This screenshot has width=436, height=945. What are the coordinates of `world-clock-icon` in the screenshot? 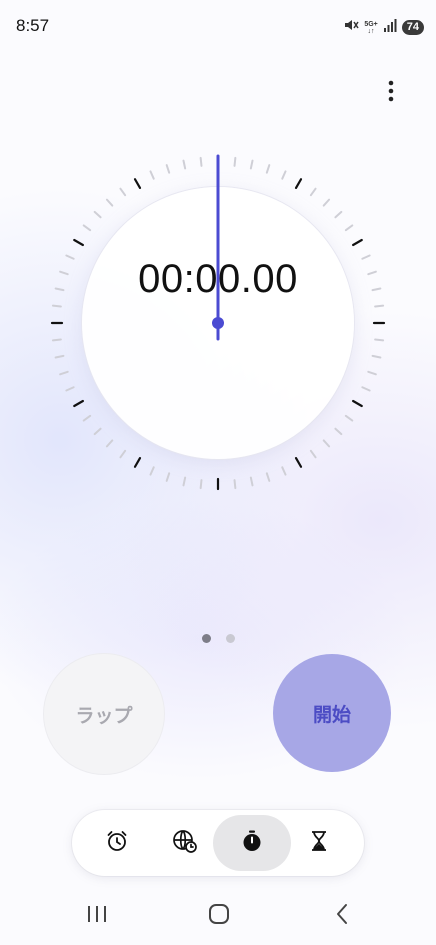 It's located at (185, 843).